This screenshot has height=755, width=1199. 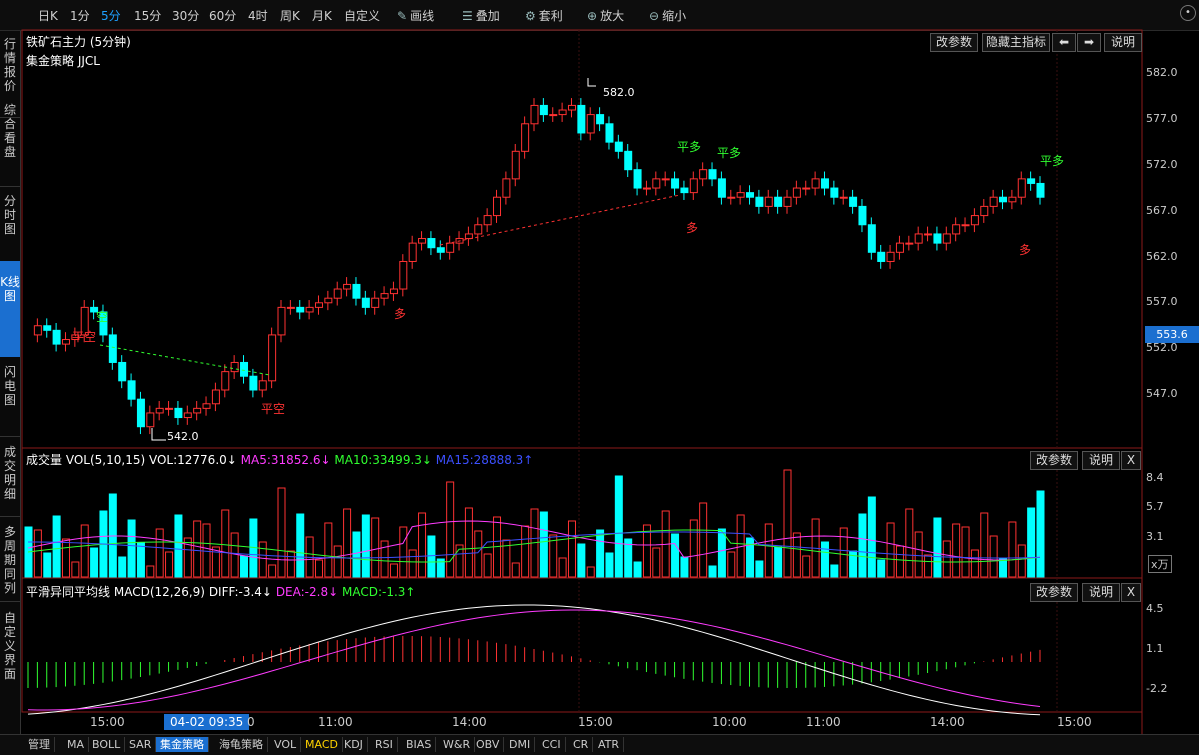 What do you see at coordinates (182, 744) in the screenshot?
I see `indicator-tab: 集金策略` at bounding box center [182, 744].